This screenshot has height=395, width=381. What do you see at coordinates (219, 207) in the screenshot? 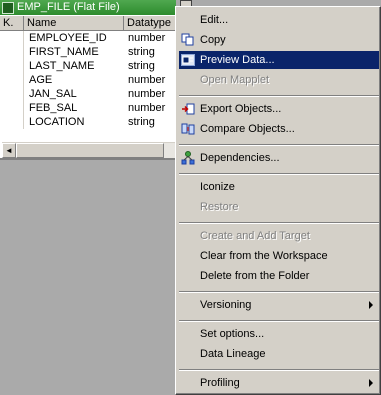
I see `menu-item-label: Restore` at bounding box center [219, 207].